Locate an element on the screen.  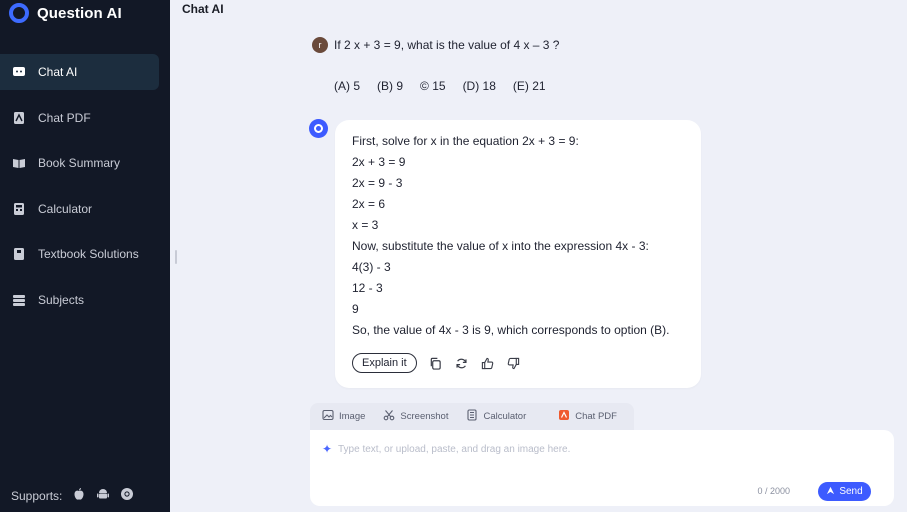
textbook-icon is located at coordinates (19, 254).